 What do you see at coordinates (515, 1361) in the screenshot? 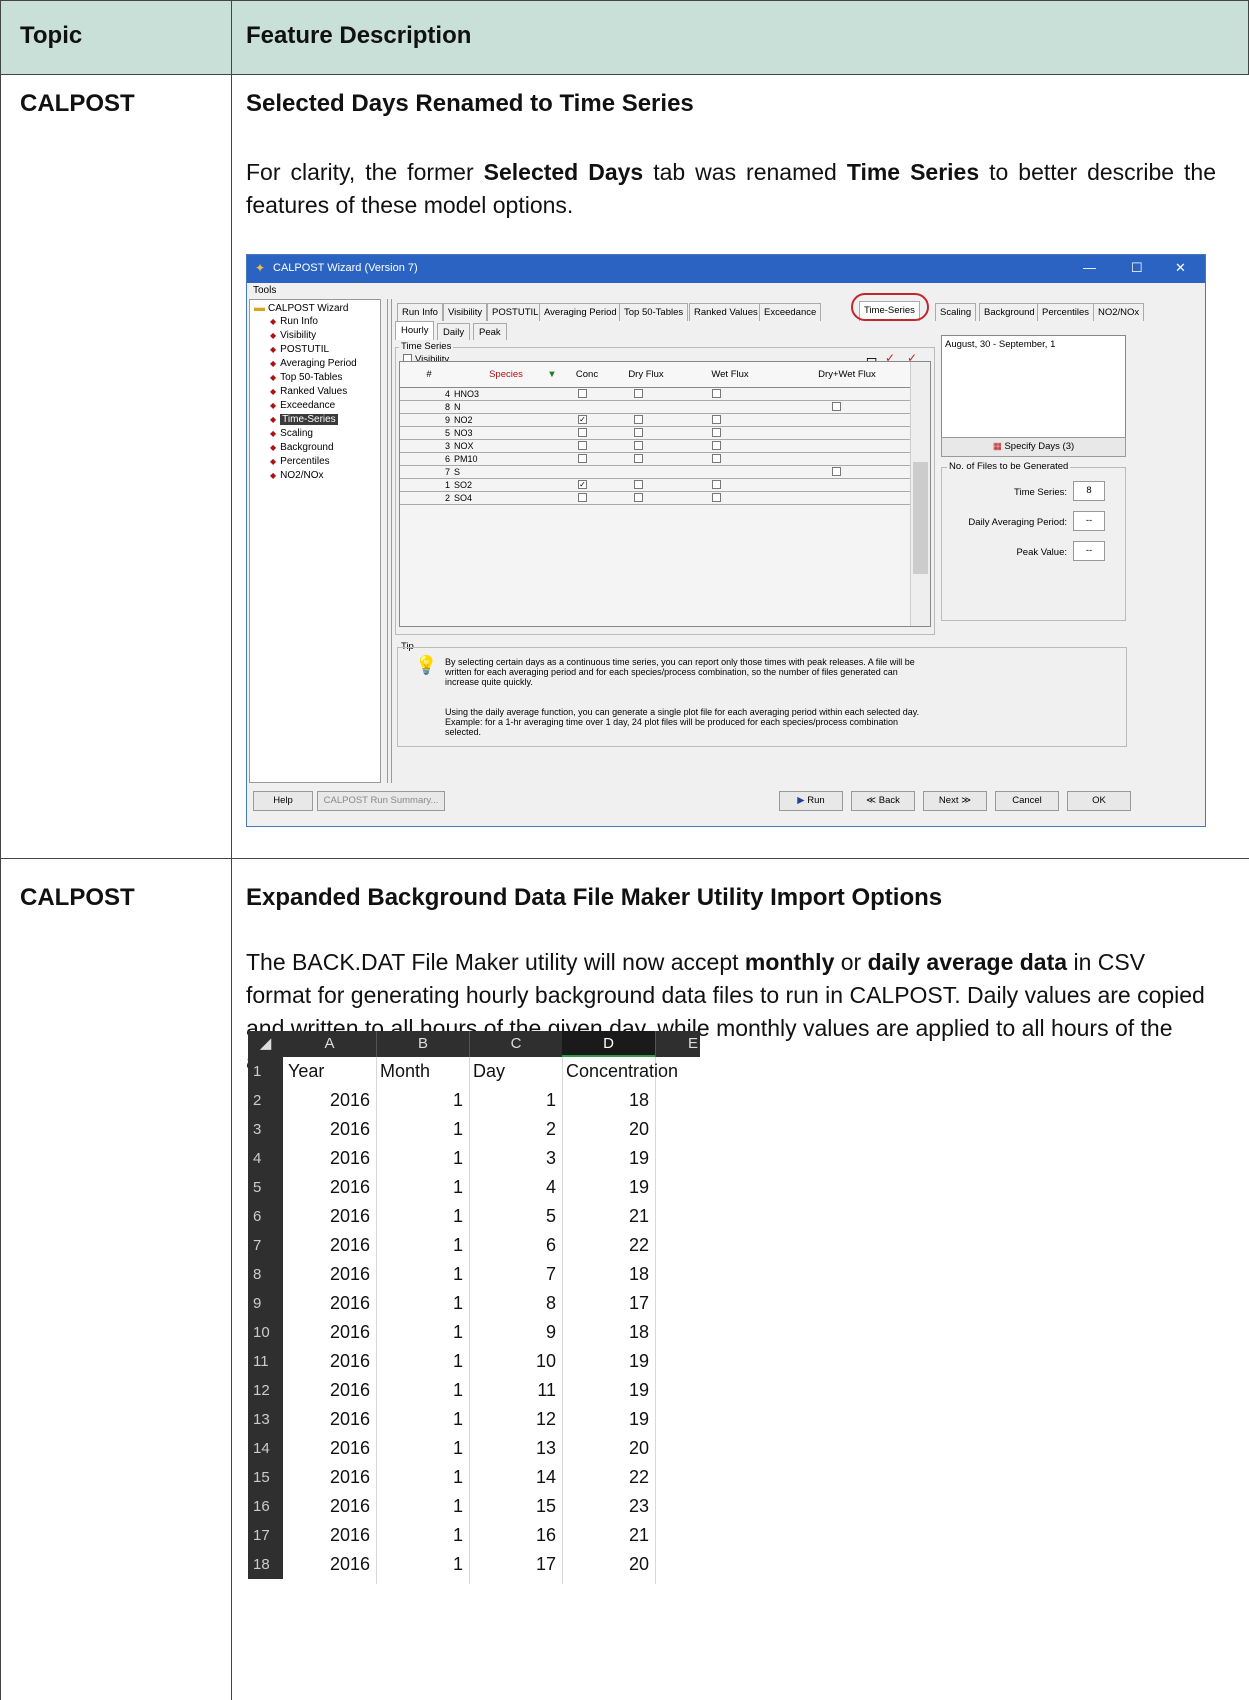
I see `sheet-cell: 10` at bounding box center [515, 1361].